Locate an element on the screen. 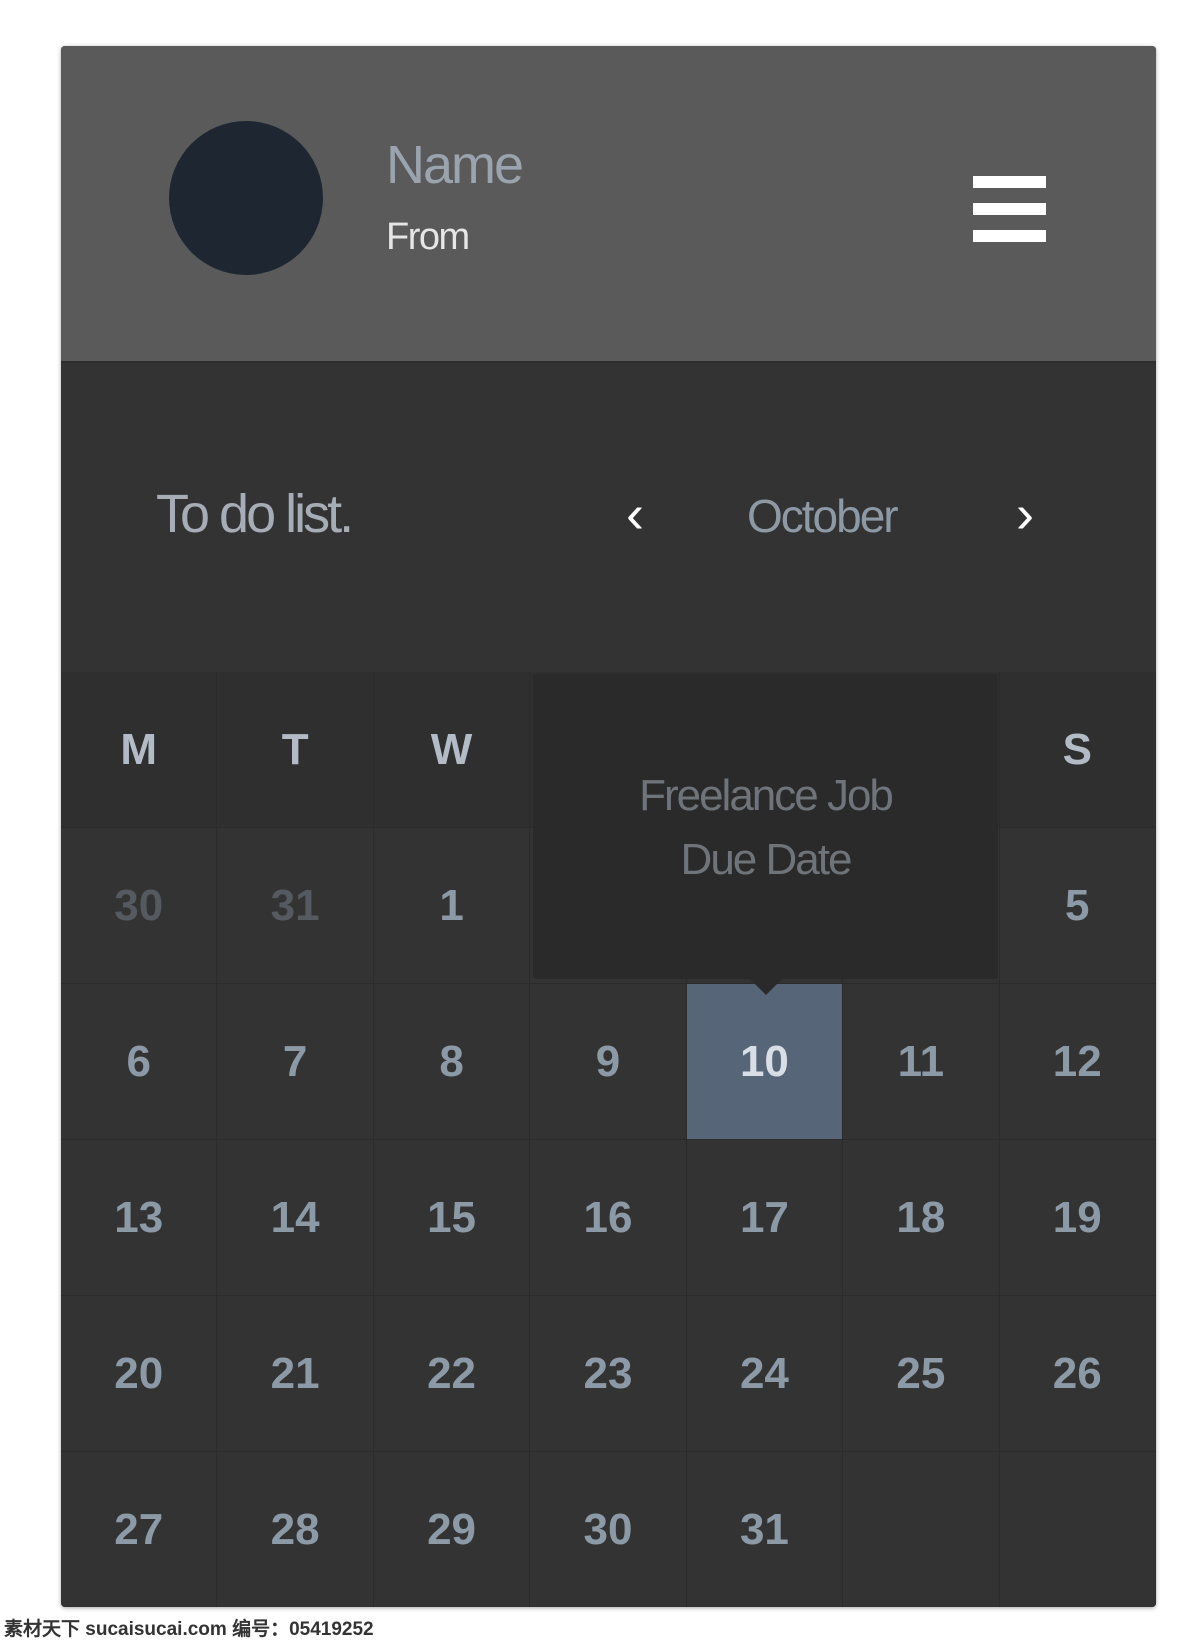  day-cell: 13 is located at coordinates (139, 1218).